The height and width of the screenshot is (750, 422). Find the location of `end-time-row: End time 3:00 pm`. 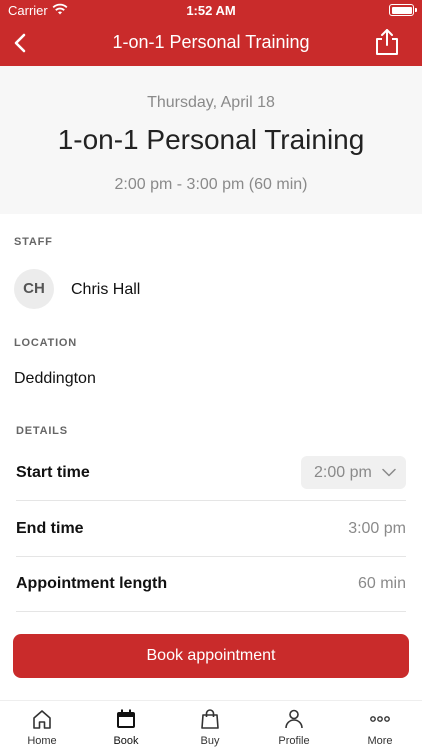

end-time-row: End time 3:00 pm is located at coordinates (211, 529).